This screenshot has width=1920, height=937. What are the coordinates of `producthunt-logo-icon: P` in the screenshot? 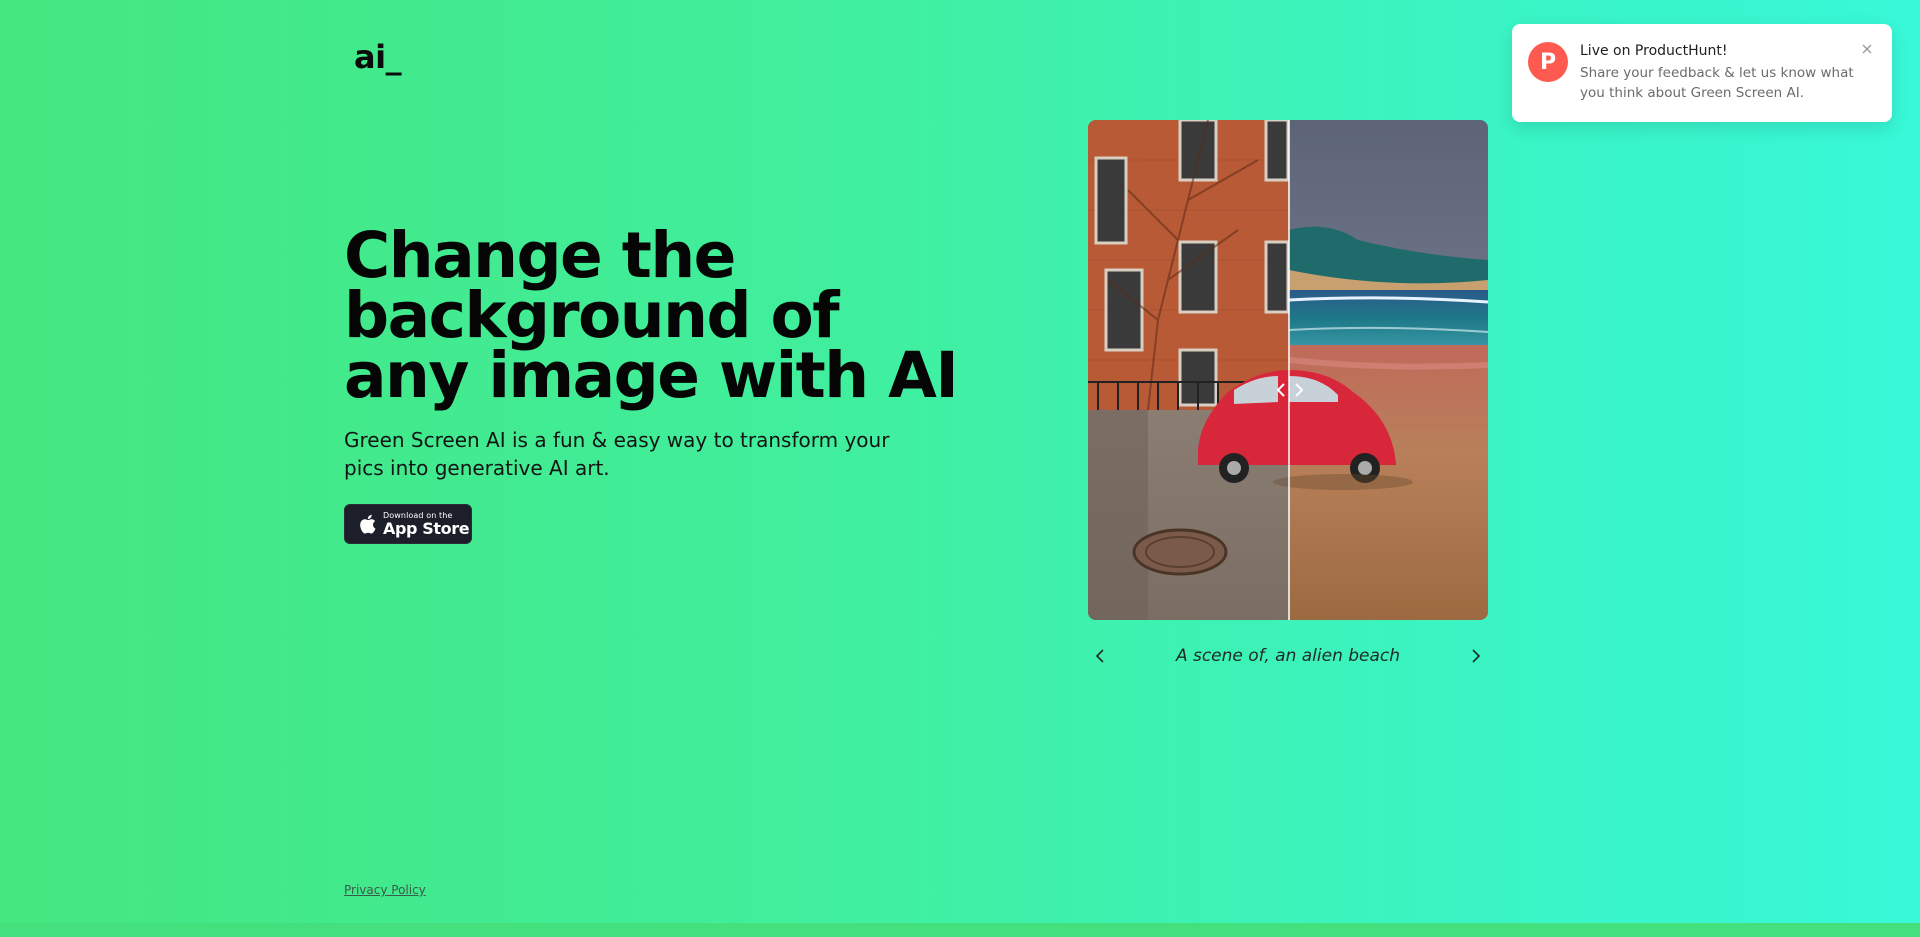 It's located at (1548, 62).